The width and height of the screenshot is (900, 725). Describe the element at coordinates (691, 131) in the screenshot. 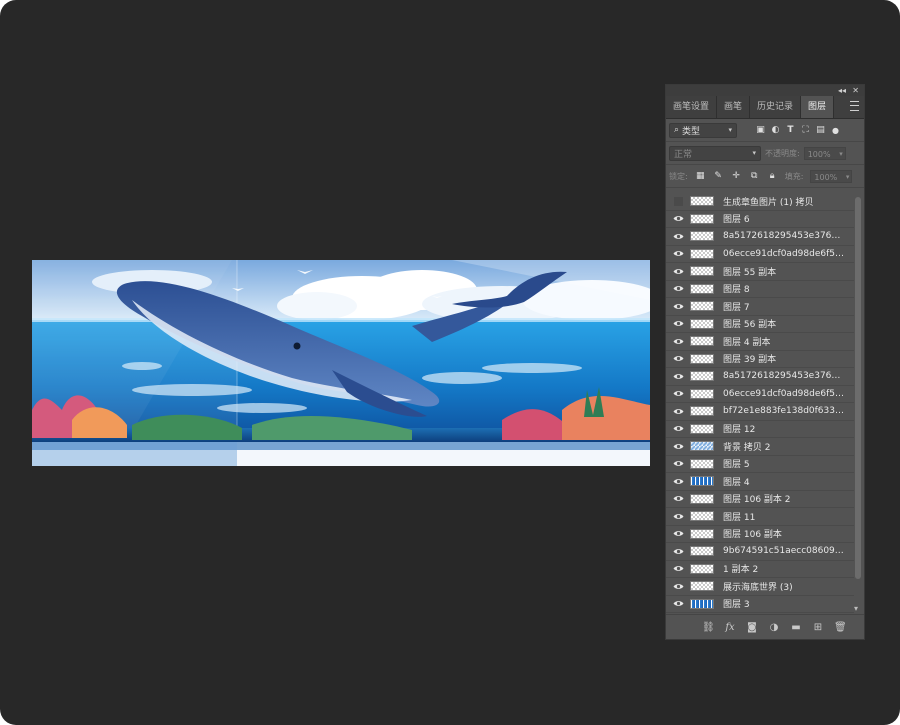

I see `filter-kind-label: 类型` at that location.